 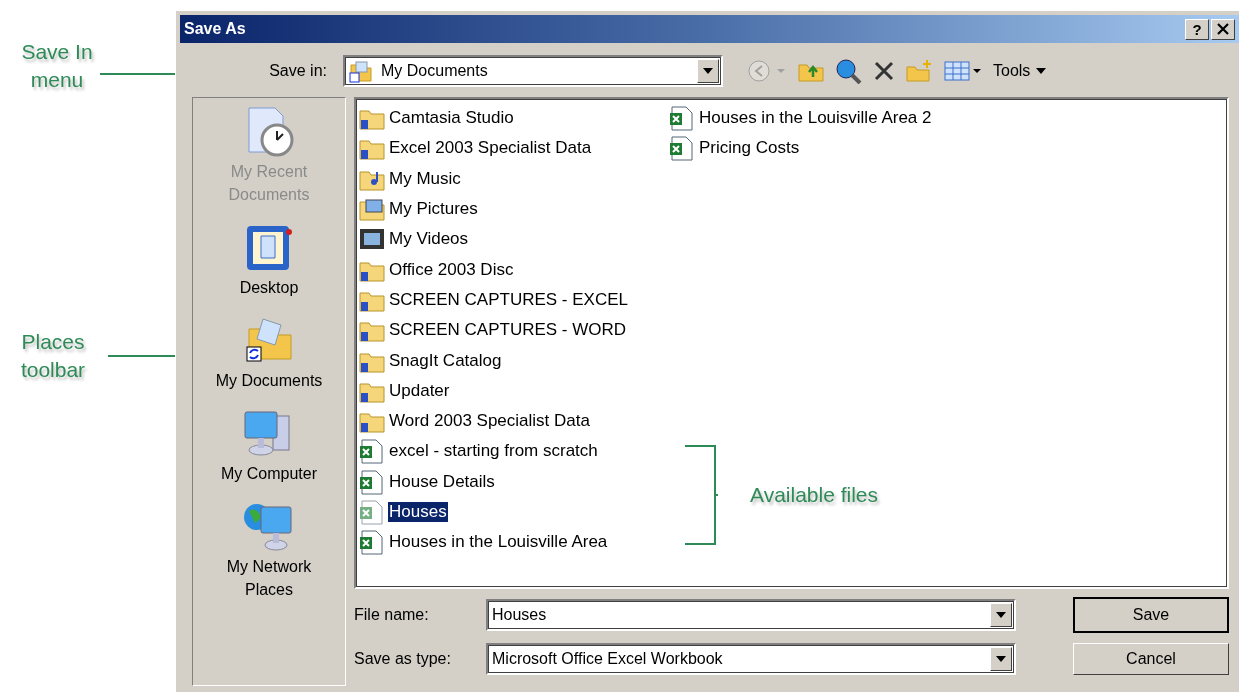 What do you see at coordinates (1151, 615) in the screenshot?
I see `save-button: Save` at bounding box center [1151, 615].